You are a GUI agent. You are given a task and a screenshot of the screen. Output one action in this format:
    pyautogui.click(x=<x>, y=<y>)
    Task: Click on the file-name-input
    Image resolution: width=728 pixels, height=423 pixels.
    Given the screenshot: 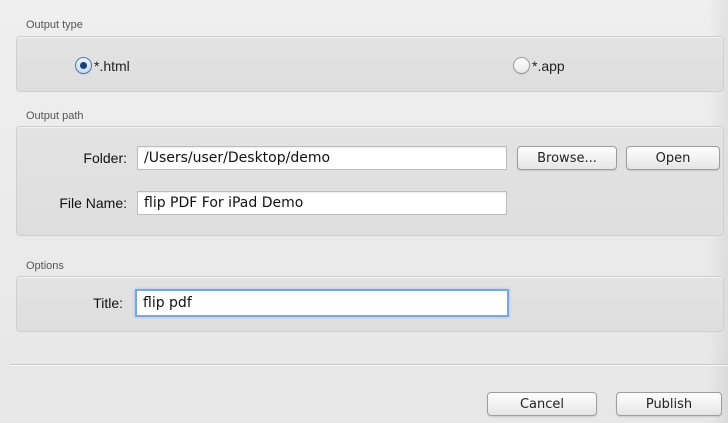 What is the action you would take?
    pyautogui.click(x=322, y=203)
    